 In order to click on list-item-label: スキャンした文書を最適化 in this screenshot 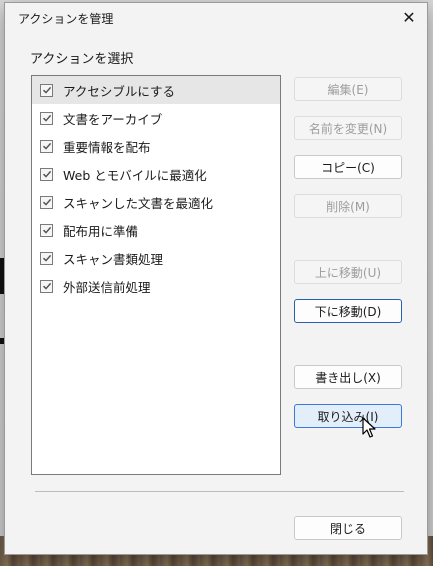, I will do `click(138, 203)`.